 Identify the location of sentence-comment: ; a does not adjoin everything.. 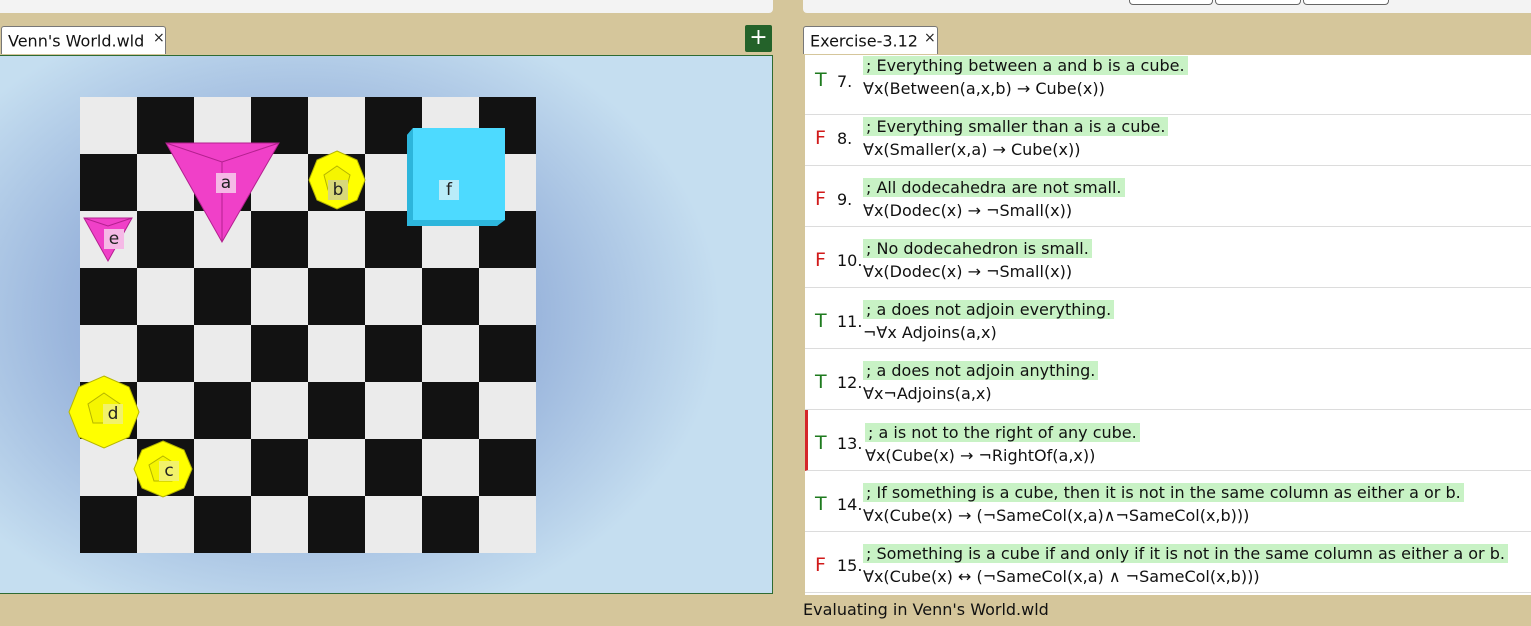
(989, 309).